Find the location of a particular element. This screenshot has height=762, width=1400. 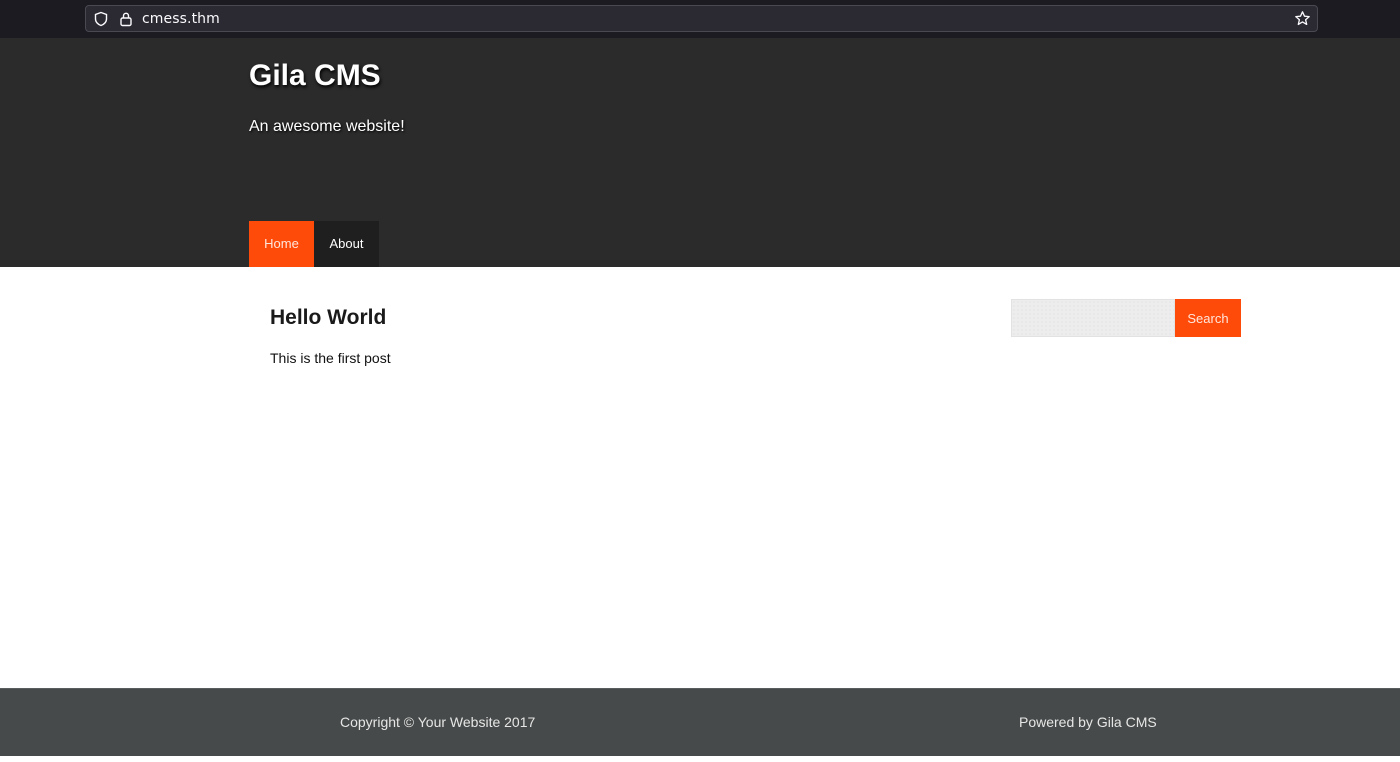

shield-icon is located at coordinates (101, 19).